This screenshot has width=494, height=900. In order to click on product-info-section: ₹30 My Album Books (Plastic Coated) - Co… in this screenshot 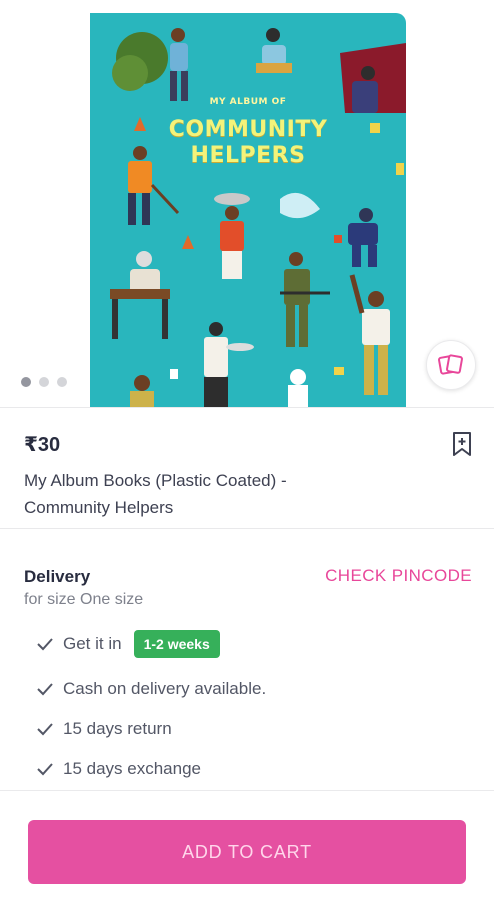, I will do `click(247, 468)`.